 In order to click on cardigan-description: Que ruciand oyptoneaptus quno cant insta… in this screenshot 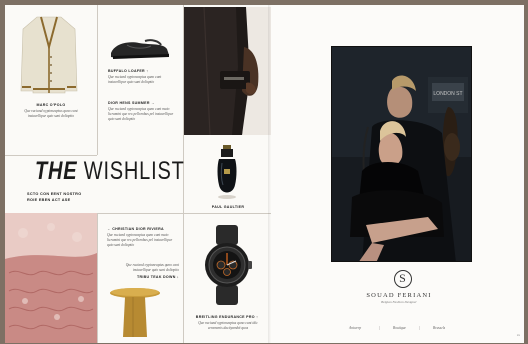, I will do `click(51, 113)`.